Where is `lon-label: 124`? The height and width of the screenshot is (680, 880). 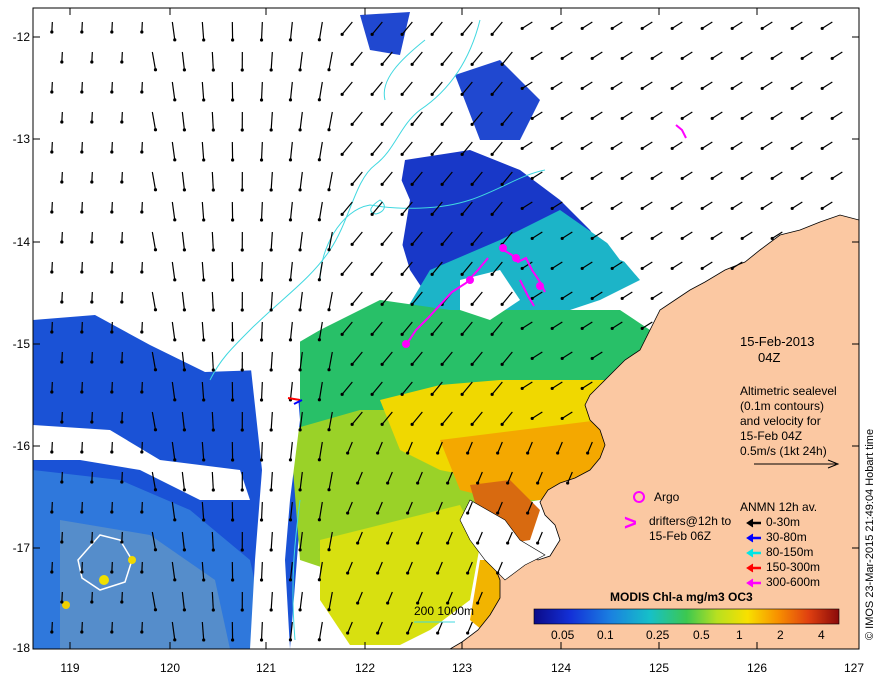
lon-label: 124 is located at coordinates (561, 668).